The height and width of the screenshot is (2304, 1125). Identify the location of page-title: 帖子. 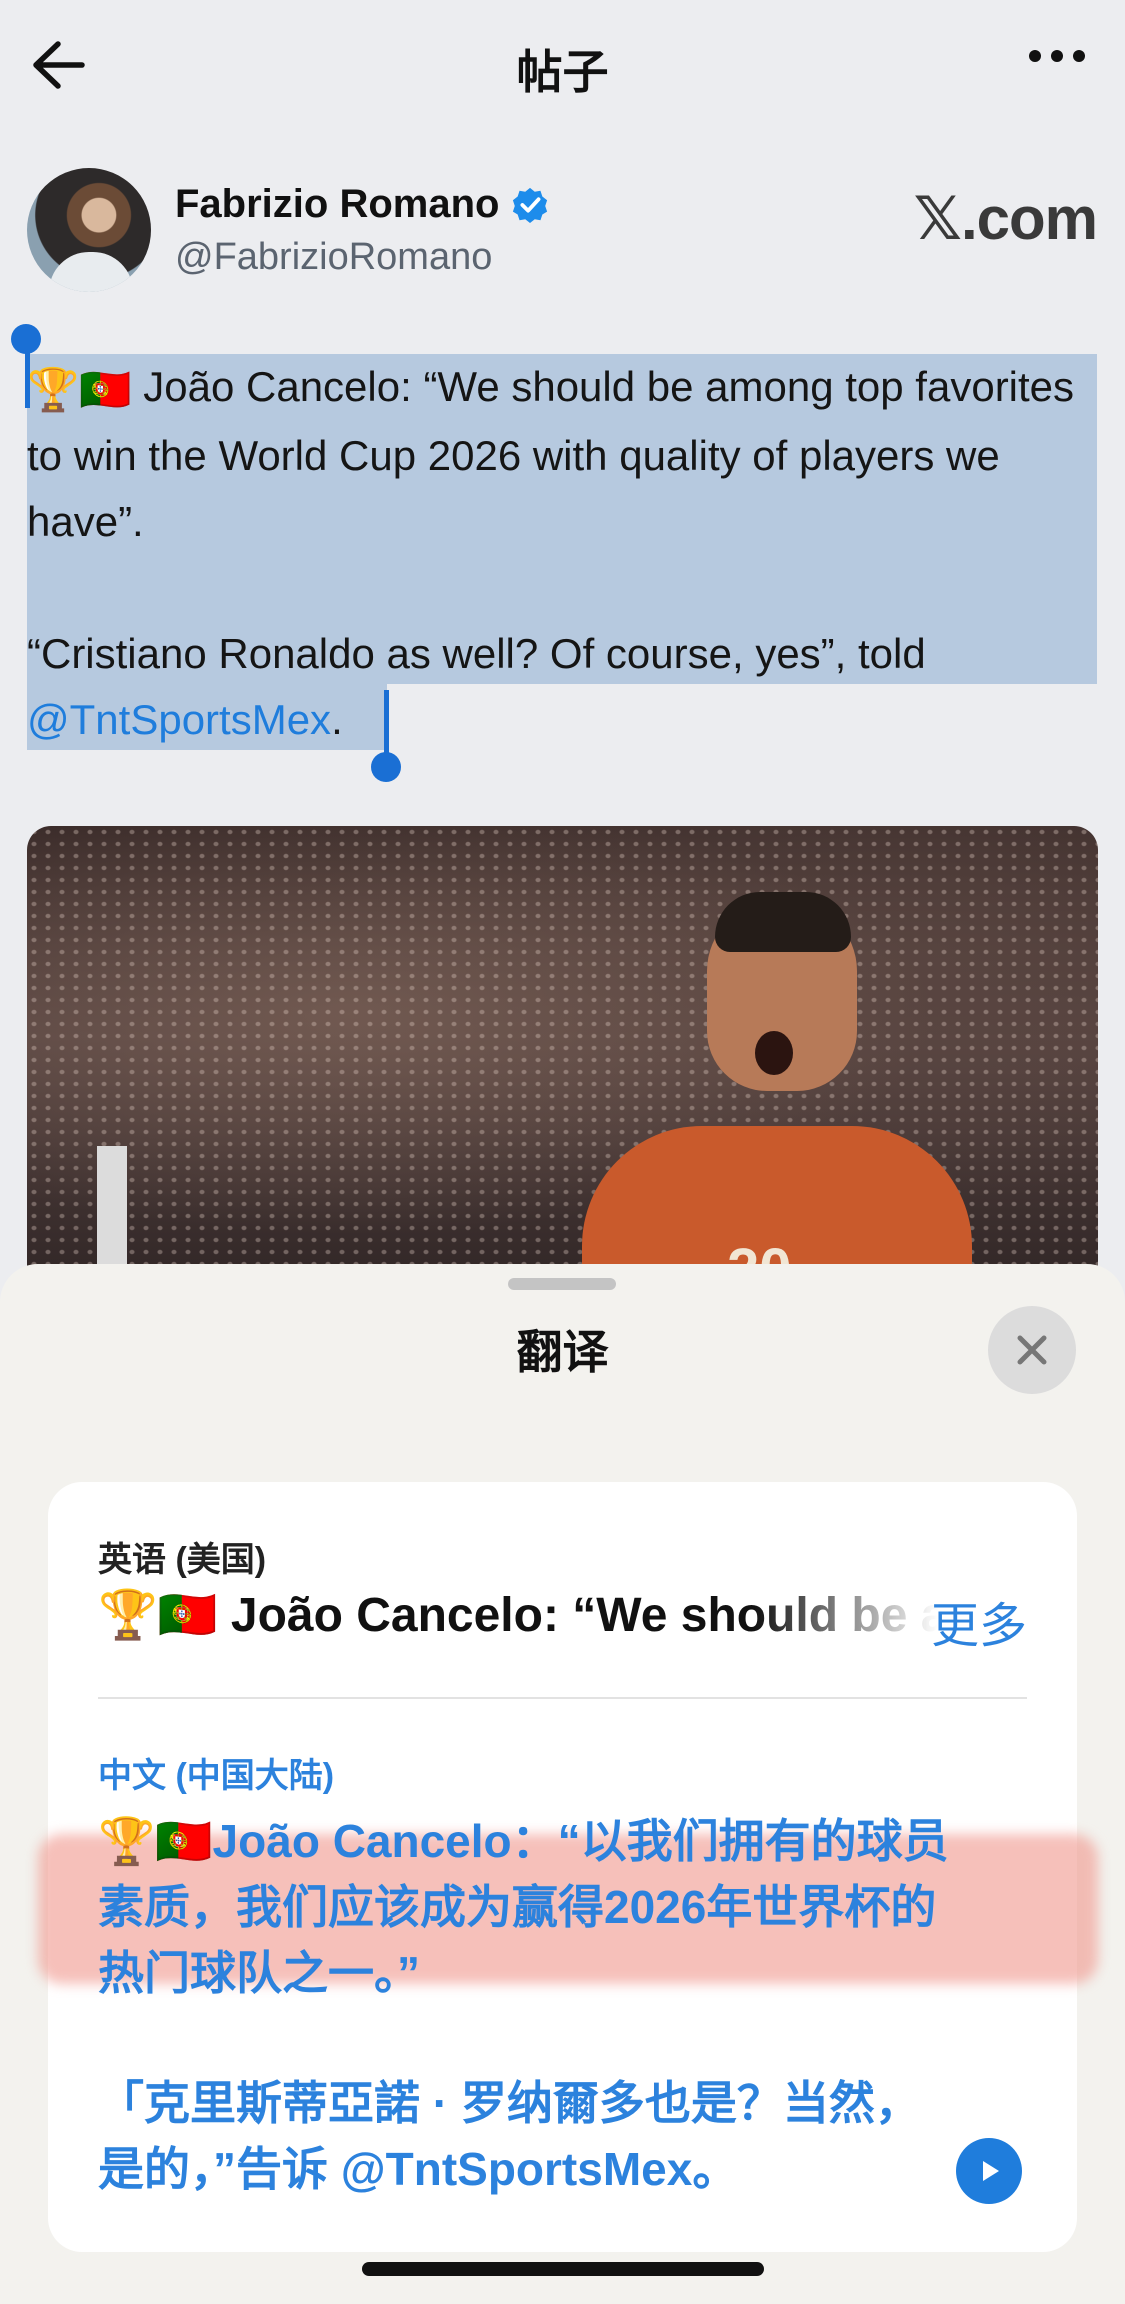
(562, 72).